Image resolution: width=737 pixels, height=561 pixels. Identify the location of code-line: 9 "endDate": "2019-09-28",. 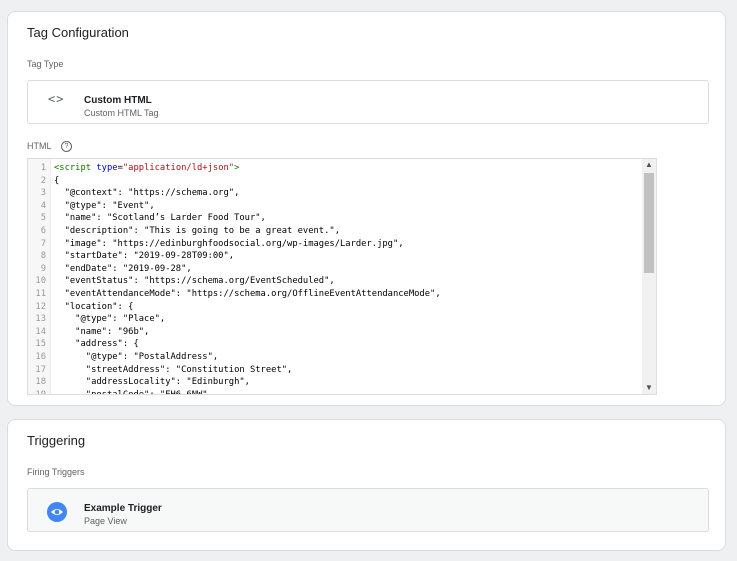
(335, 269).